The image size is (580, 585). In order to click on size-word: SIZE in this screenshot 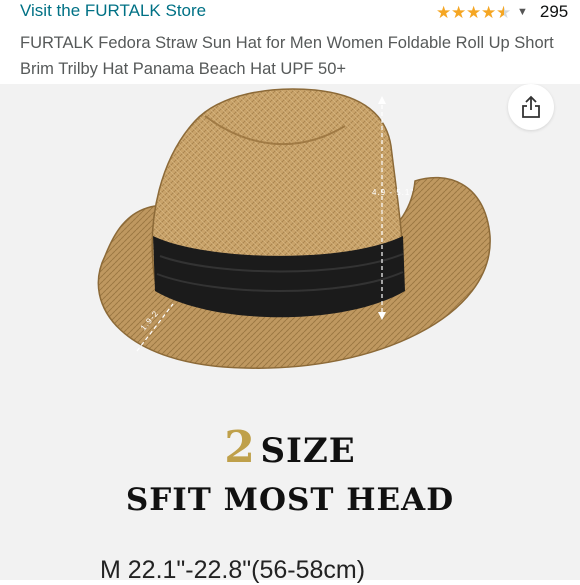, I will do `click(308, 451)`.